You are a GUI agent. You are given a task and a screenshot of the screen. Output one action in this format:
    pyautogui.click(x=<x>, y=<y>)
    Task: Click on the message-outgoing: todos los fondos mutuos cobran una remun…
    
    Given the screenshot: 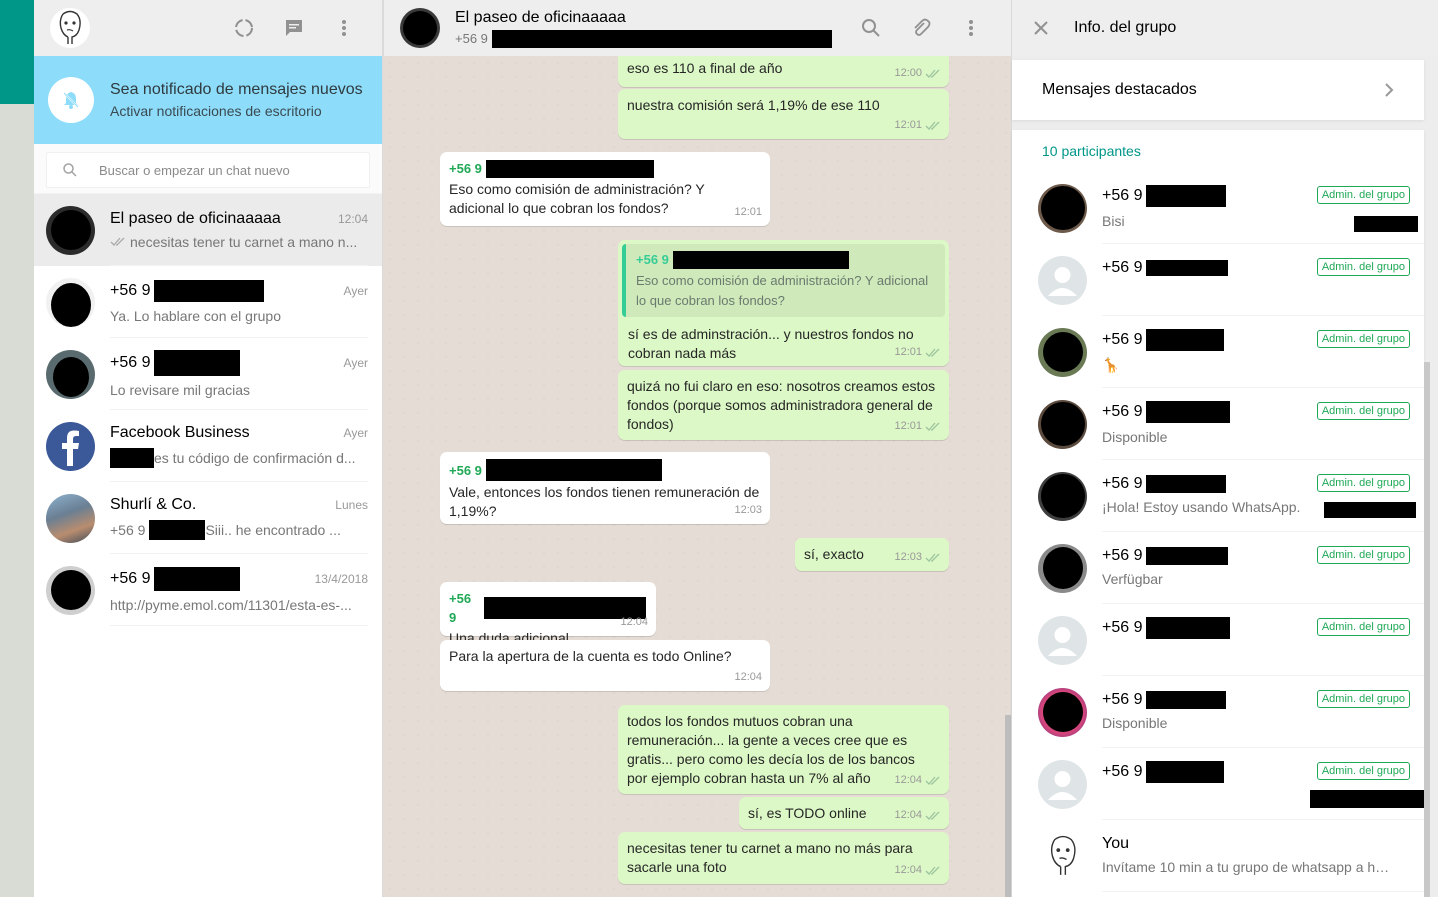 What is the action you would take?
    pyautogui.click(x=783, y=749)
    